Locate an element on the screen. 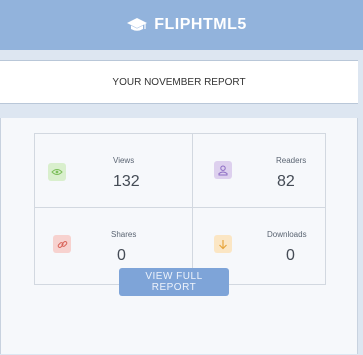 This screenshot has width=363, height=355. link-icon is located at coordinates (62, 244).